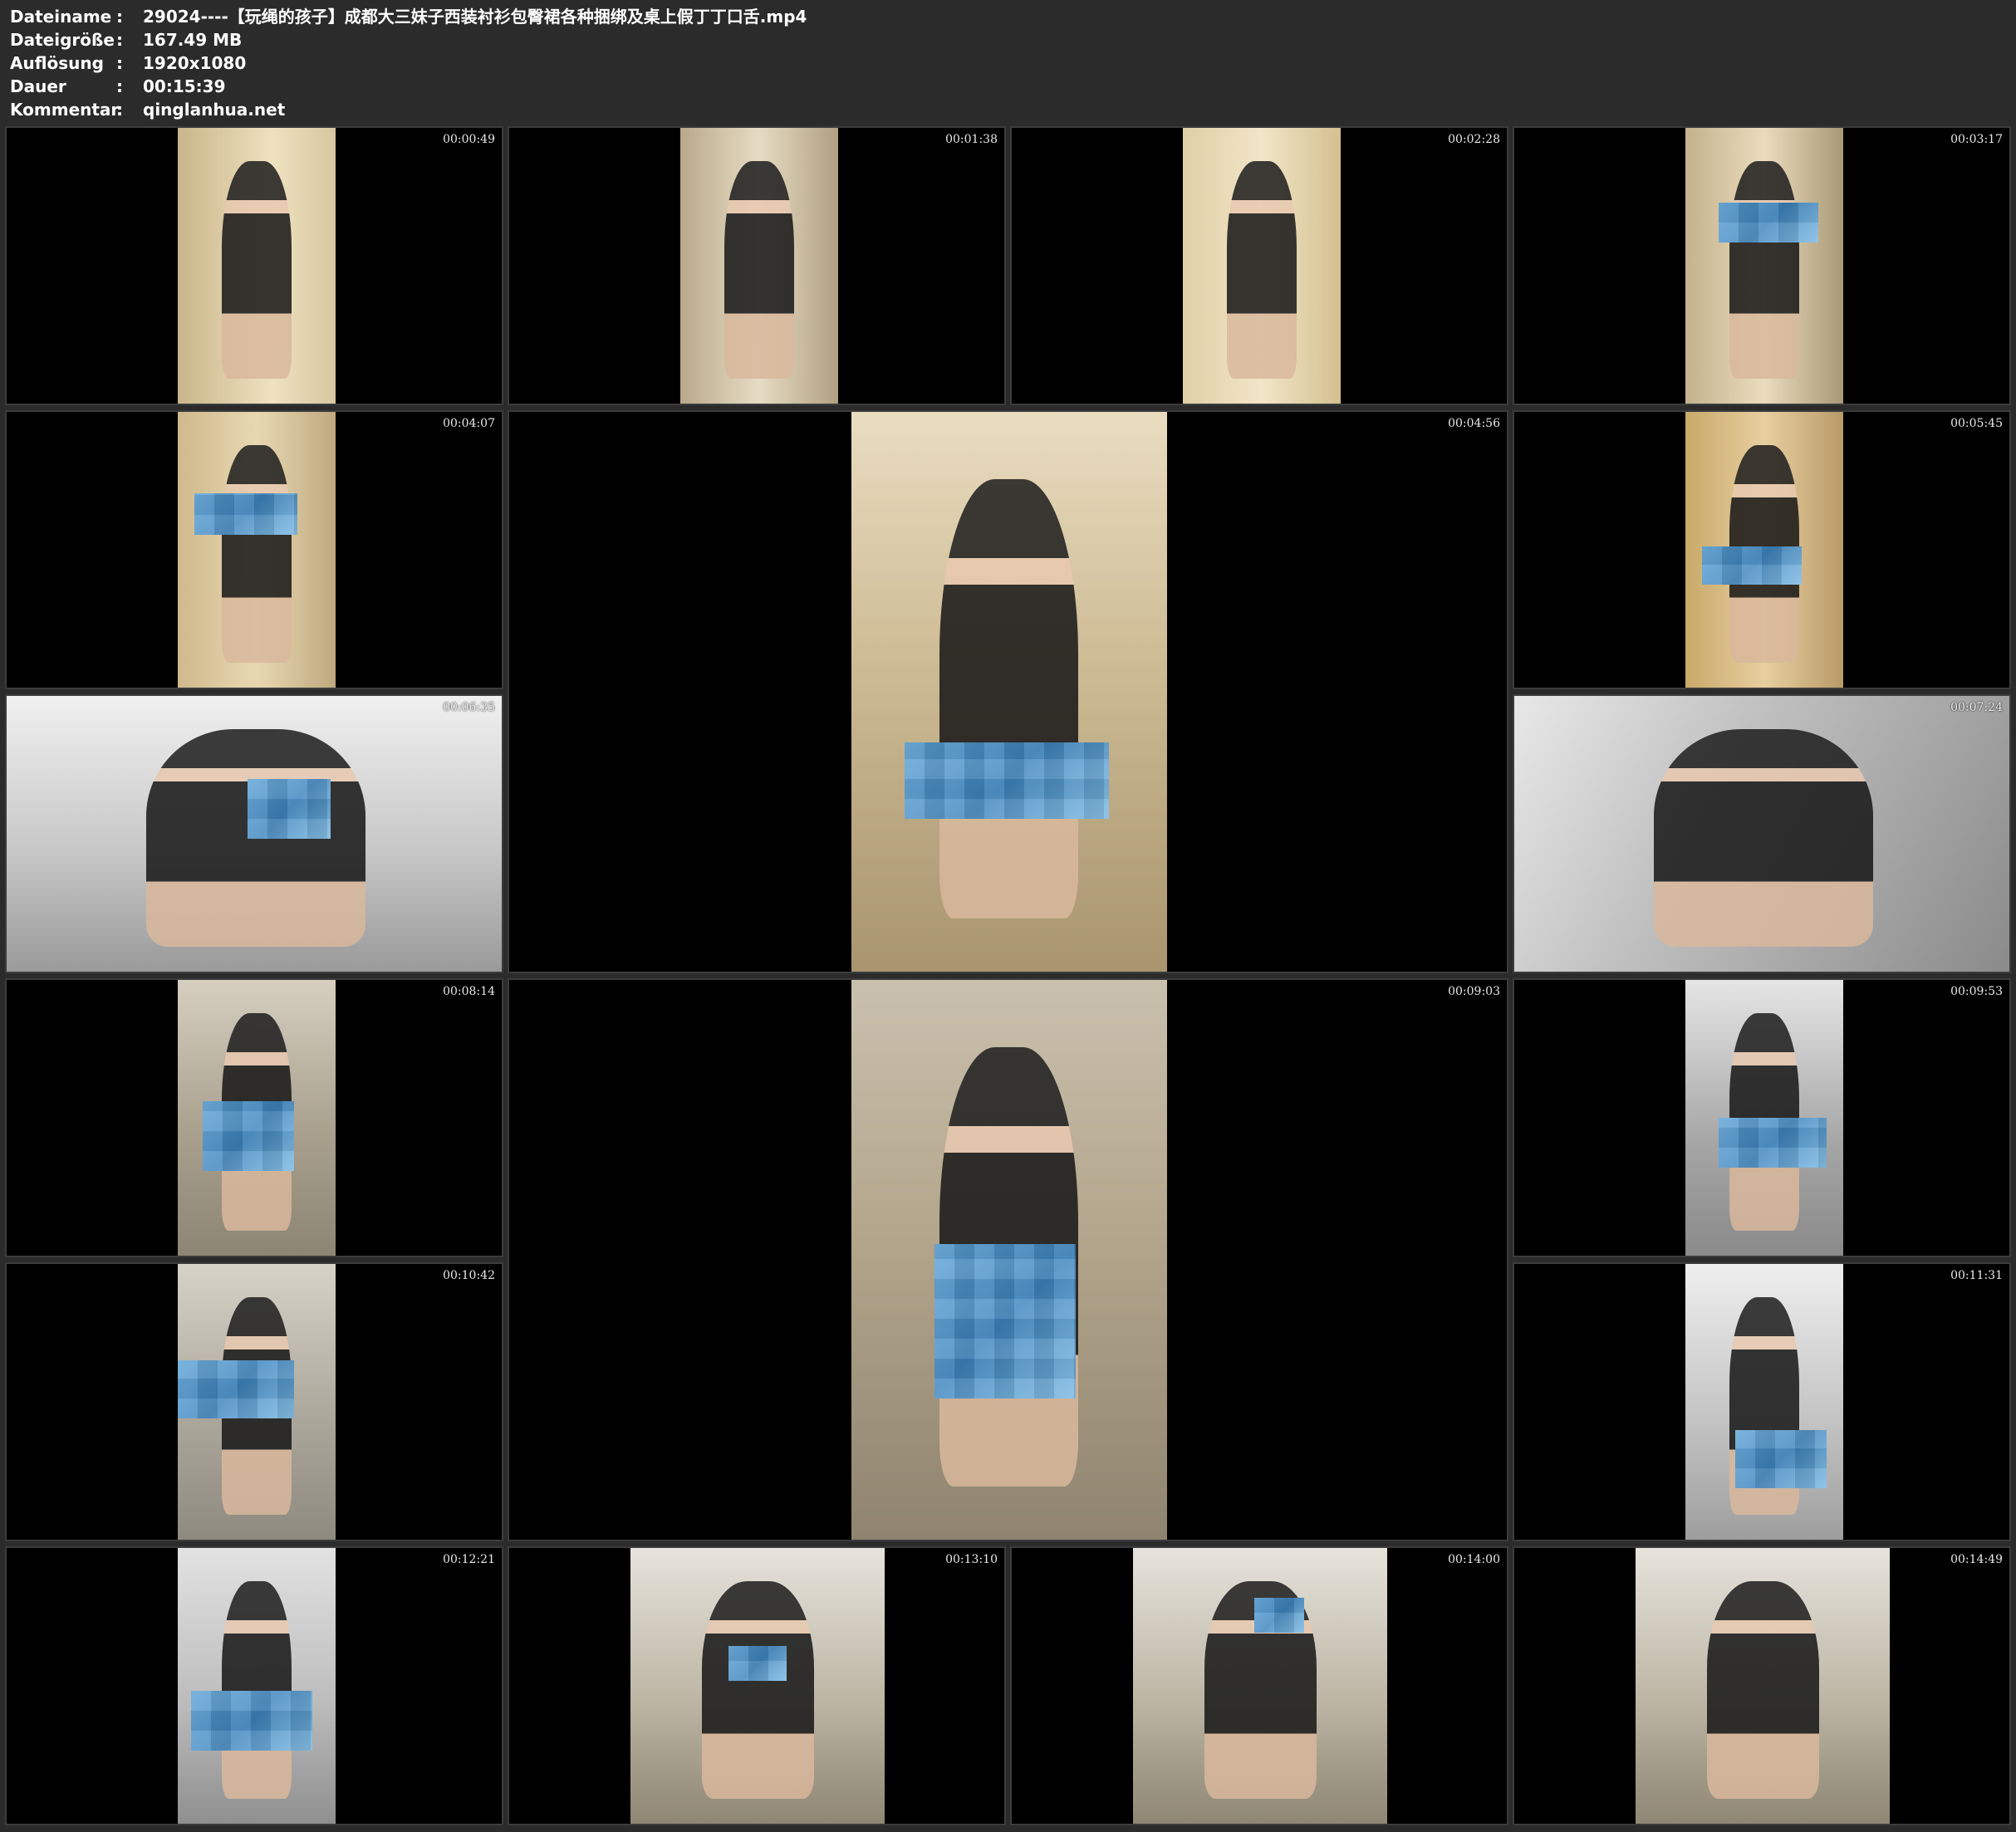 Image resolution: width=2016 pixels, height=1832 pixels. I want to click on thumbnail-tile: 00:12:21, so click(254, 1685).